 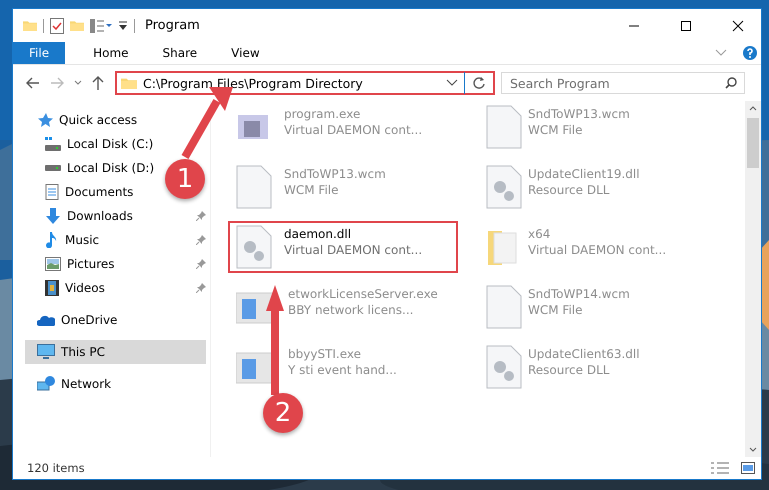 I want to click on network-icon, so click(x=46, y=384).